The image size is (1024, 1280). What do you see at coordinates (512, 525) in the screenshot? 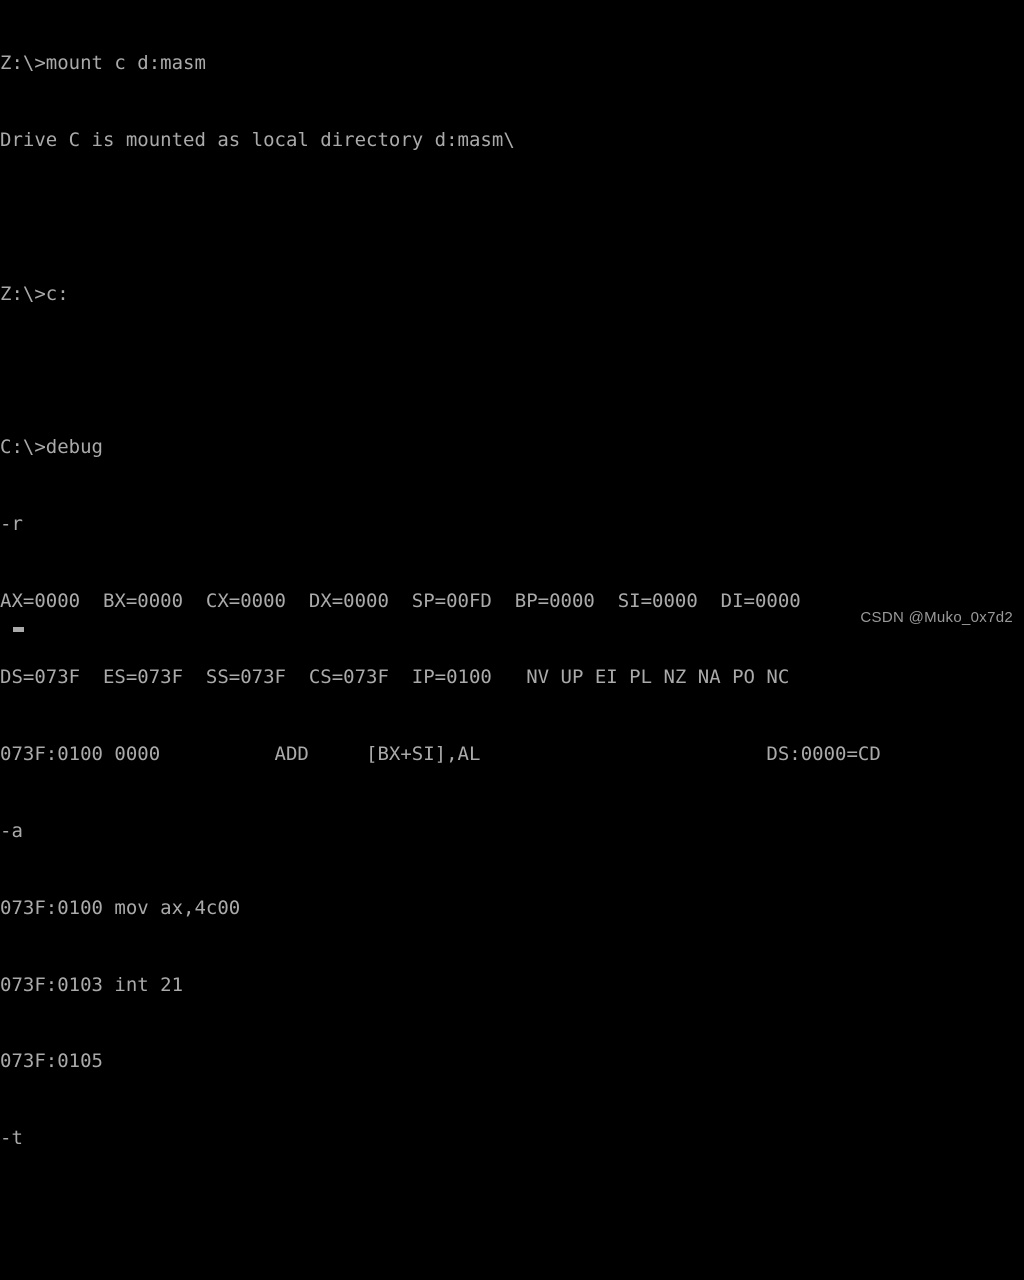
I see `terminal-line: -r` at bounding box center [512, 525].